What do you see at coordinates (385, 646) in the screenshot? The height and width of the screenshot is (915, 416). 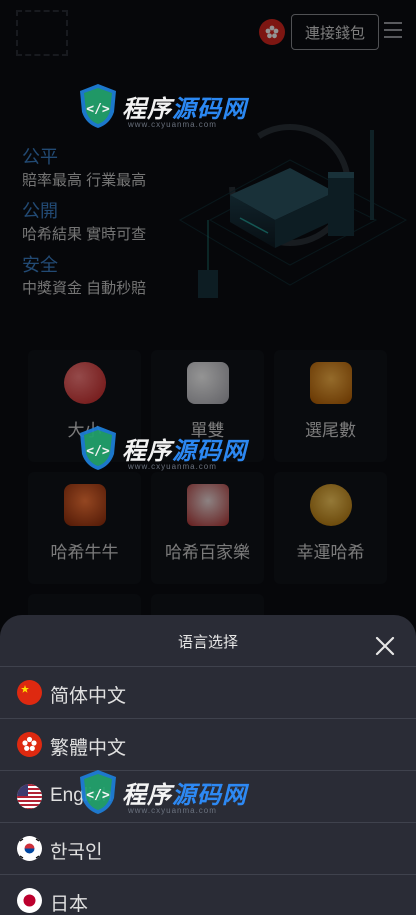 I see `close-icon` at bounding box center [385, 646].